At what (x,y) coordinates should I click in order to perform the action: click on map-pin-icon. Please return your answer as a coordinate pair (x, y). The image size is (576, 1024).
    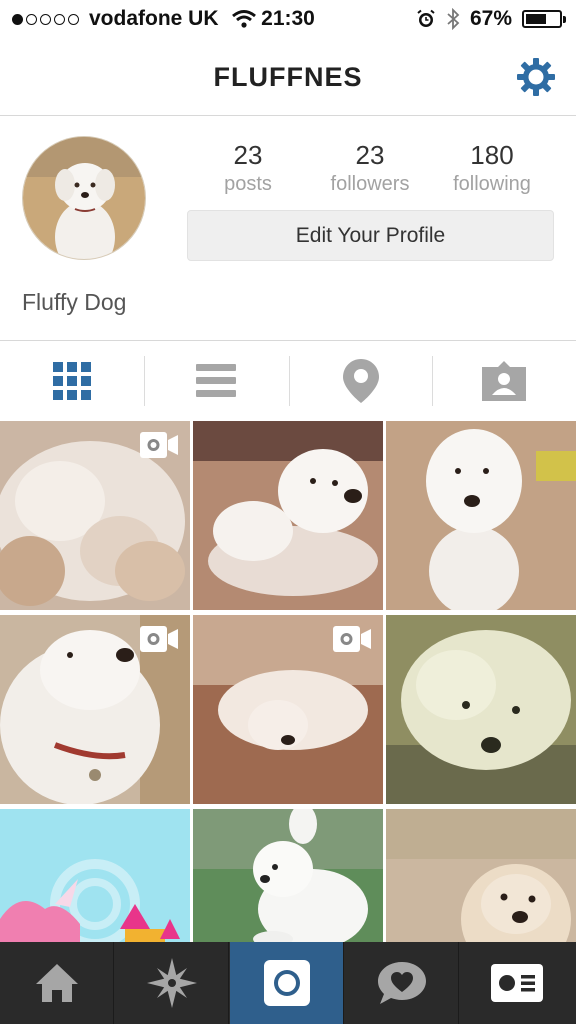
    Looking at the image, I should click on (361, 381).